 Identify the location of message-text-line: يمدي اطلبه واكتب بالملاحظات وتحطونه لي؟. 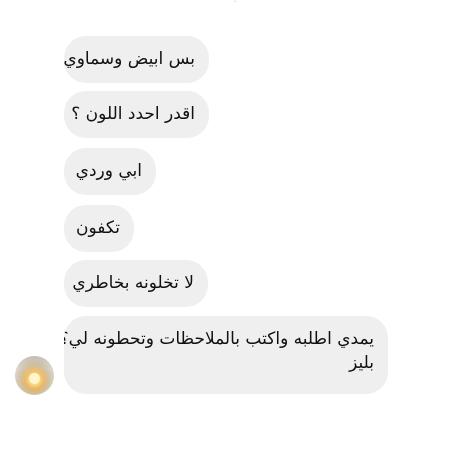
(219, 339).